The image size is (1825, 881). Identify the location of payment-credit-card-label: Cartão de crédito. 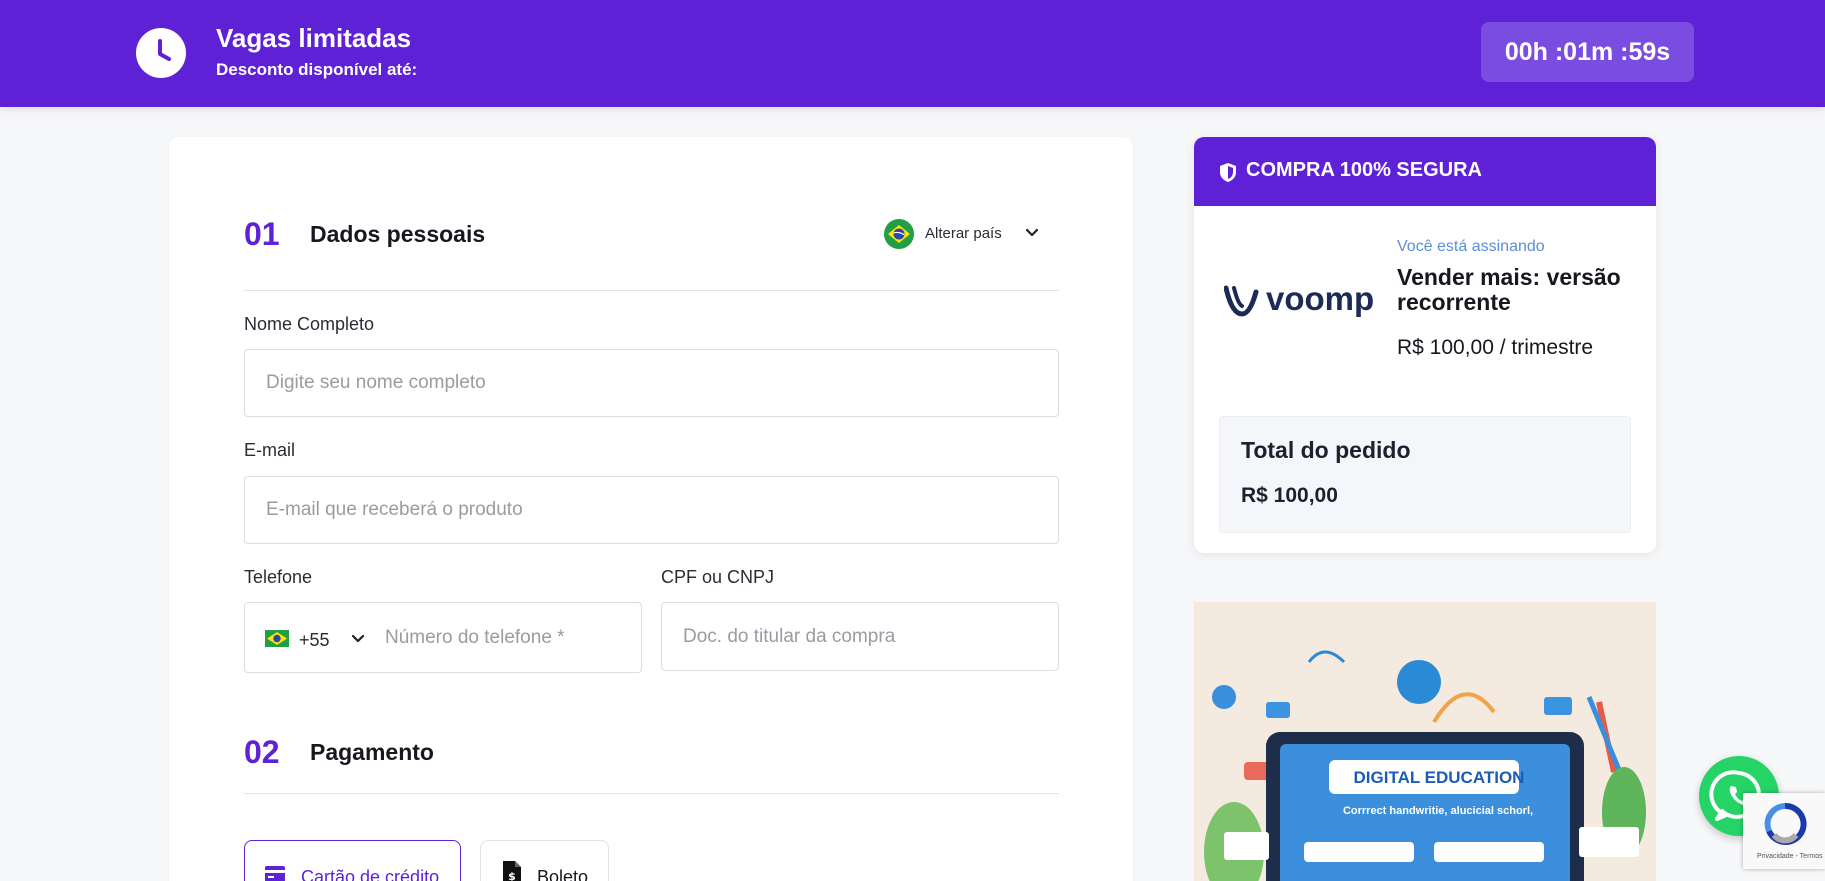
(370, 874).